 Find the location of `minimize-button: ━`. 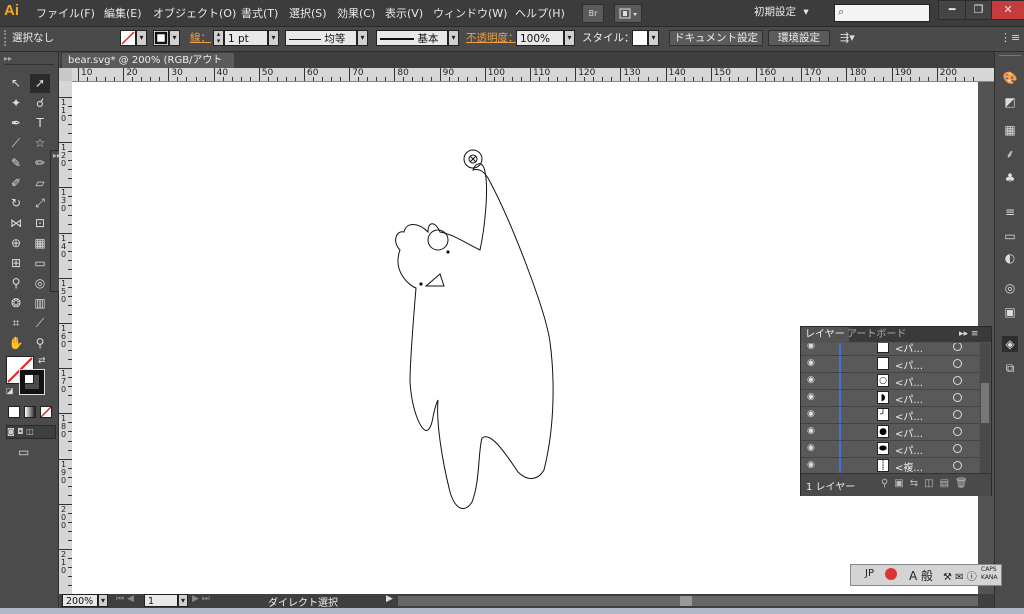

minimize-button: ━ is located at coordinates (952, 10).